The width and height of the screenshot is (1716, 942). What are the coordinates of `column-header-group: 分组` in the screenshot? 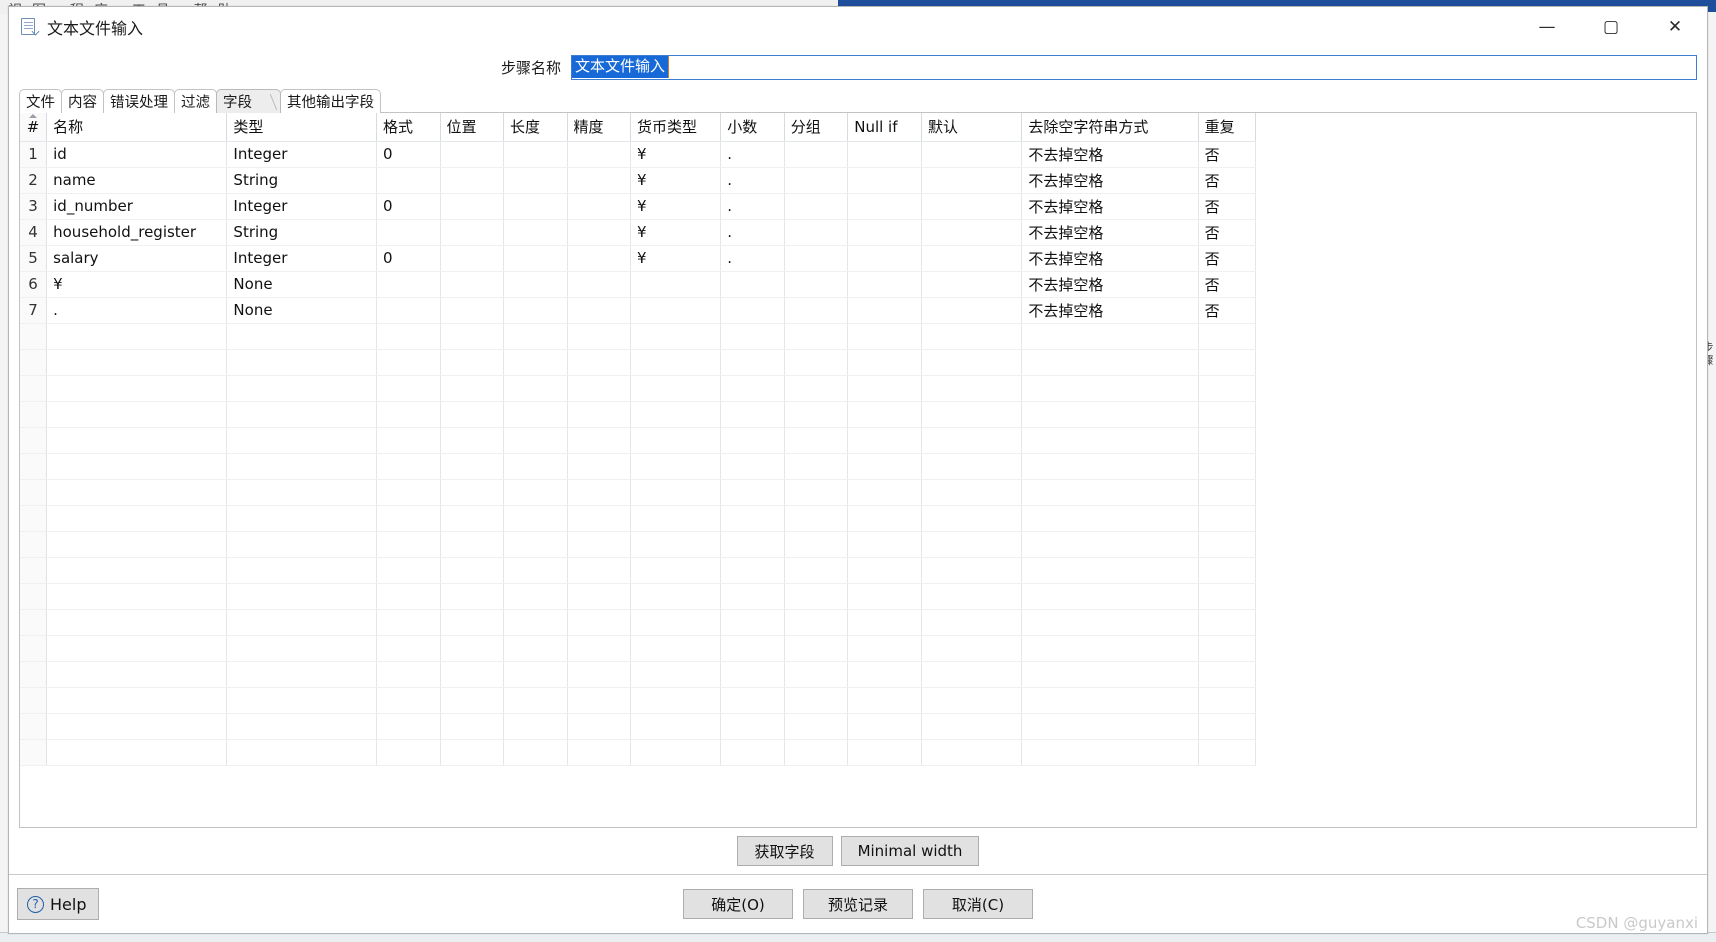 It's located at (816, 127).